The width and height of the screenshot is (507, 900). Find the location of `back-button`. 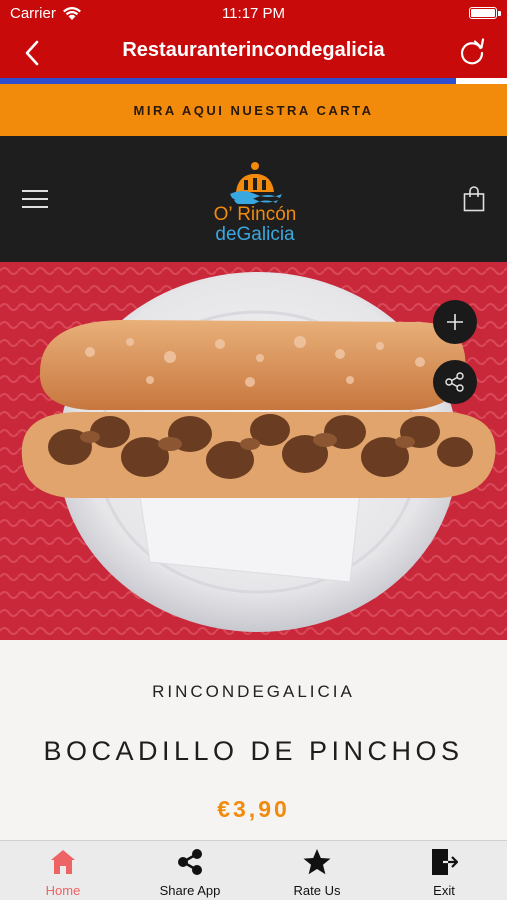

back-button is located at coordinates (33, 53).